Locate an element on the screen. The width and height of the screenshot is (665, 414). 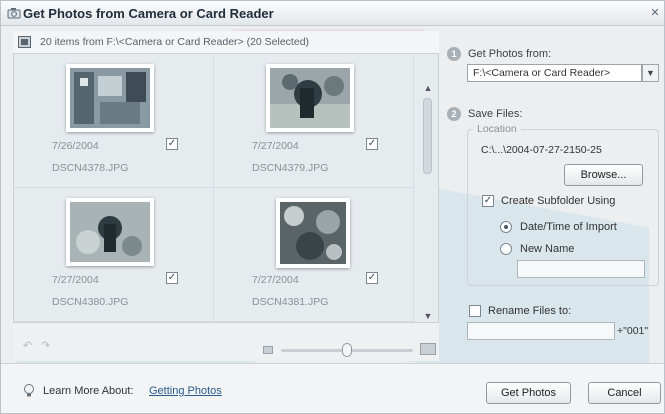
radio-datetime is located at coordinates (506, 227).